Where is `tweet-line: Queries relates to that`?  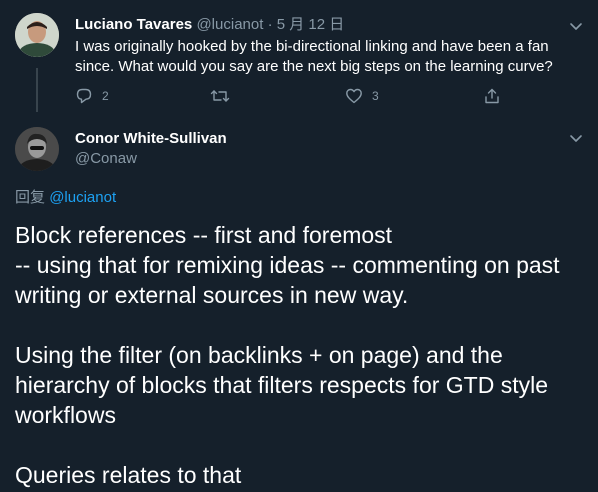 tweet-line: Queries relates to that is located at coordinates (128, 475).